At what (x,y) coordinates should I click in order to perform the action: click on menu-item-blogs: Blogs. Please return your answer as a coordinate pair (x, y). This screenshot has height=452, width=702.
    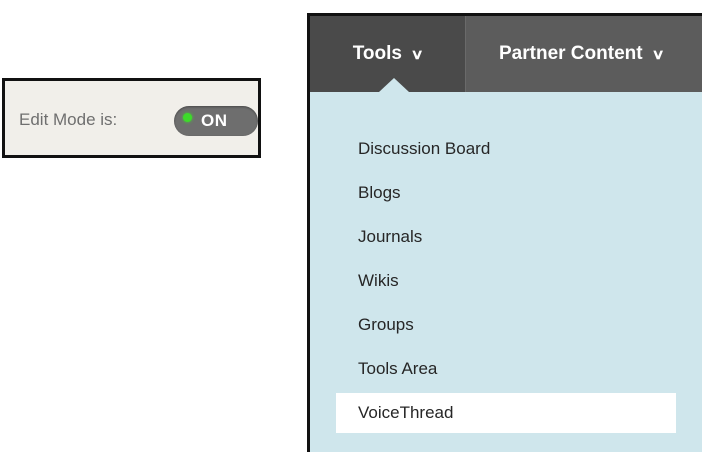
    Looking at the image, I should click on (506, 193).